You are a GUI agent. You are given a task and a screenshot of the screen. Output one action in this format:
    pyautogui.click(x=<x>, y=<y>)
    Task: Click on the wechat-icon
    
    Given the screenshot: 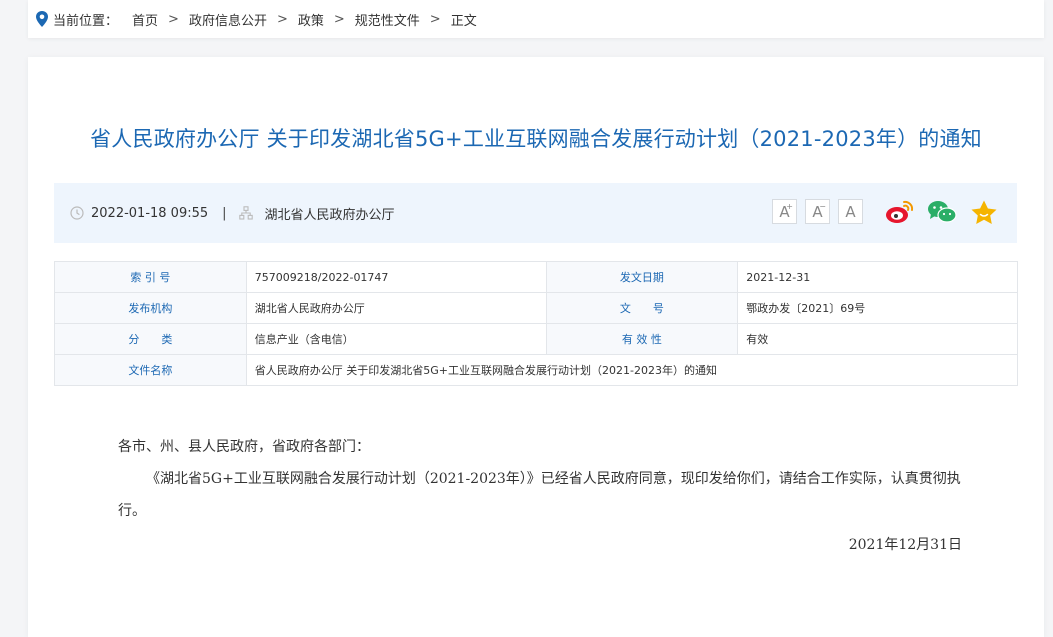 What is the action you would take?
    pyautogui.click(x=942, y=212)
    